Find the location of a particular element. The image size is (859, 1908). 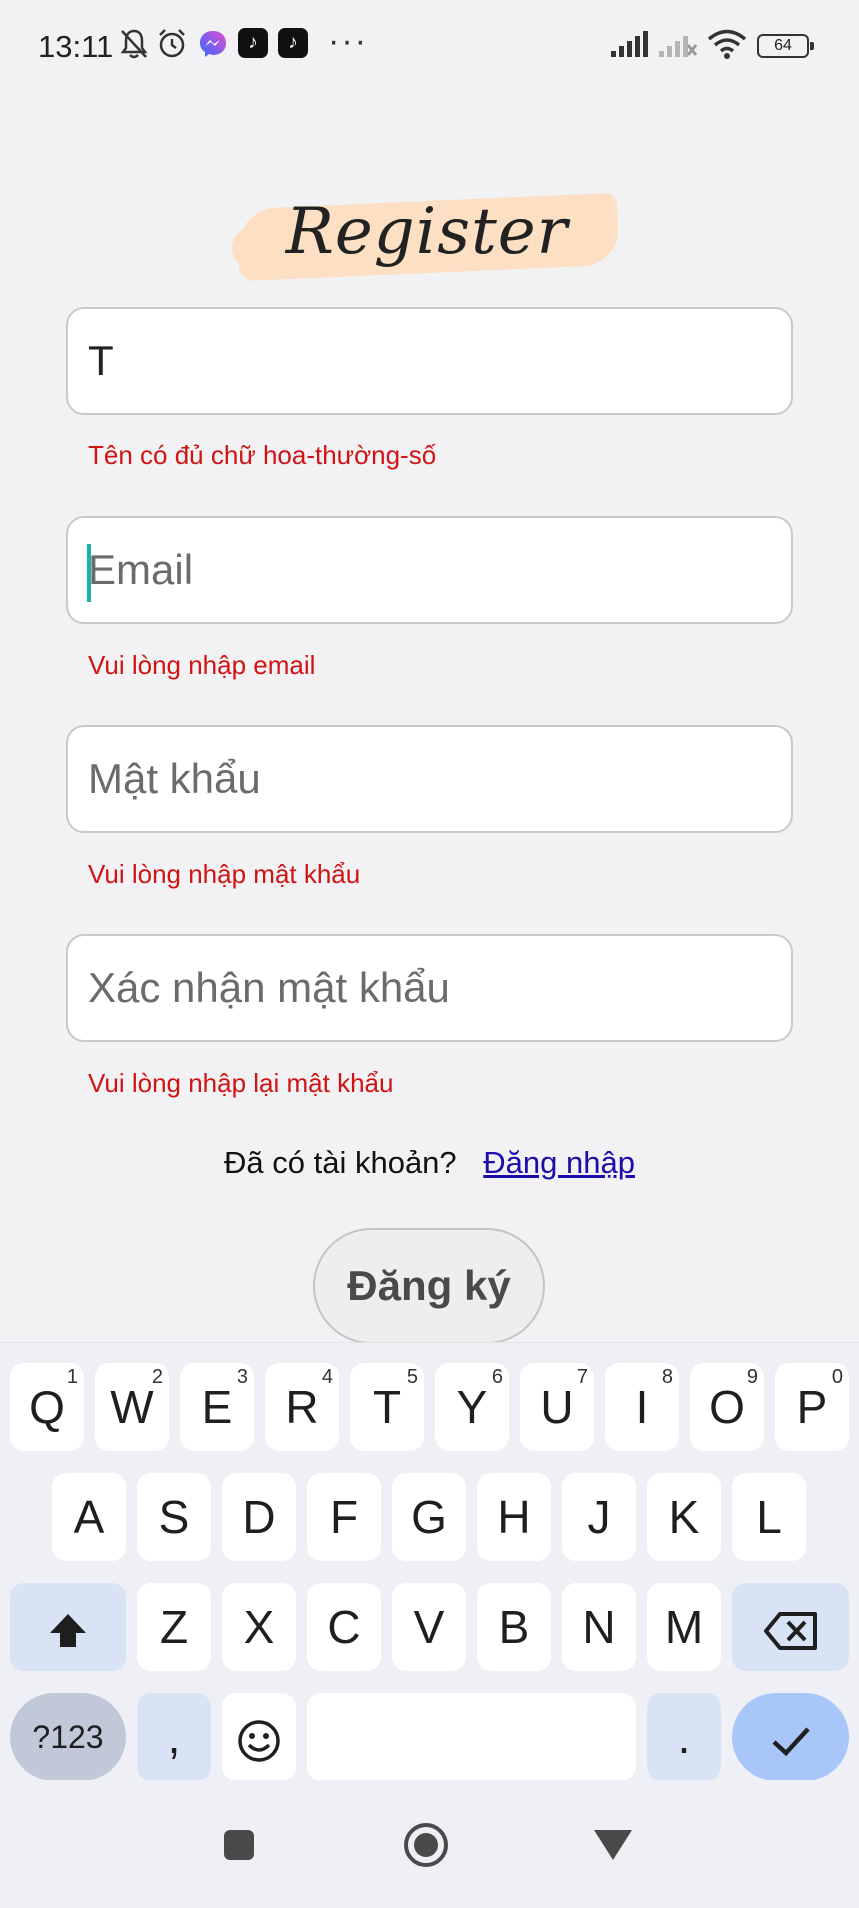

signal-icon is located at coordinates (629, 44).